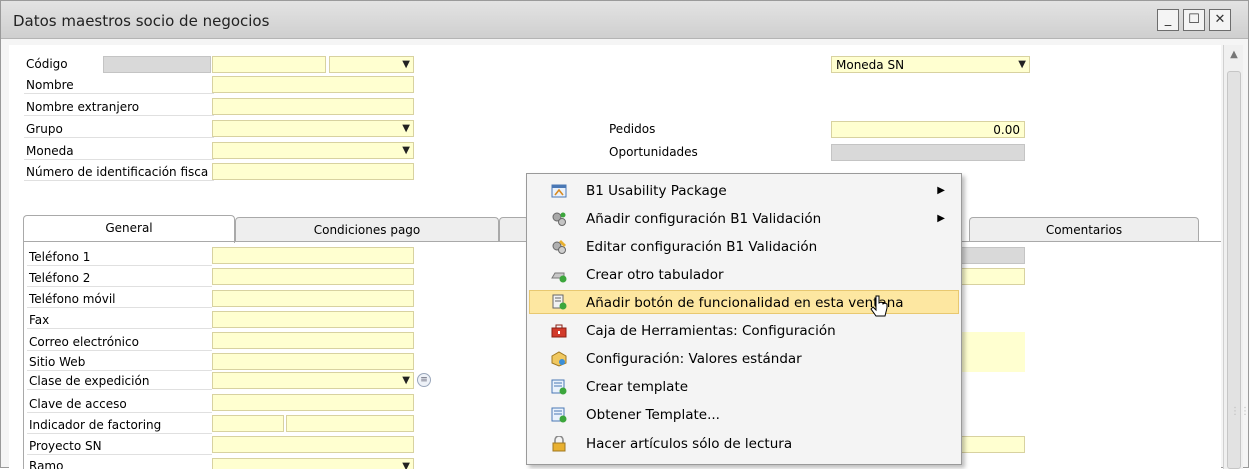 This screenshot has height=469, width=1249. What do you see at coordinates (141, 21) in the screenshot?
I see `window-title: Datos maestros socio de negocios` at bounding box center [141, 21].